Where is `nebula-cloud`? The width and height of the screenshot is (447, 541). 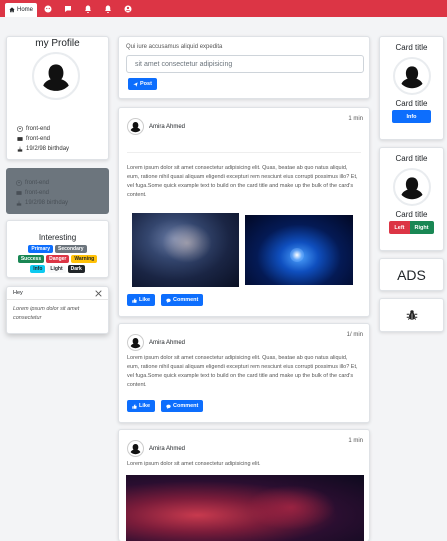
nebula-cloud is located at coordinates (291, 507).